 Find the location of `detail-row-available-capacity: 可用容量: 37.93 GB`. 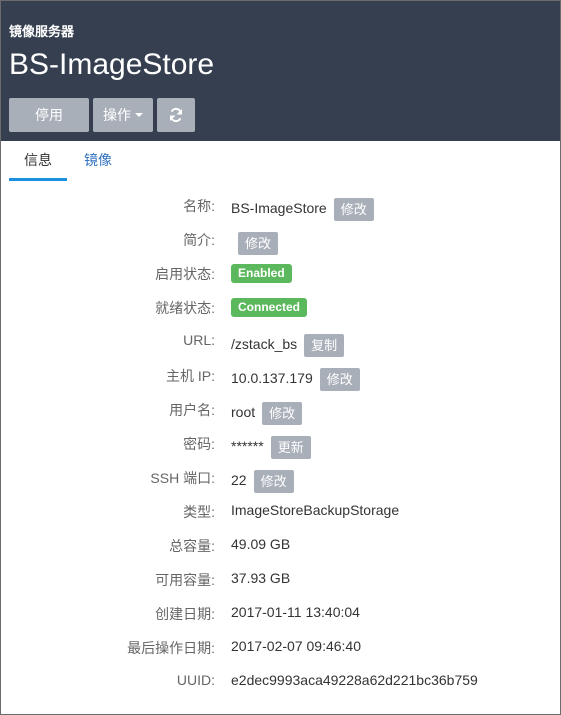

detail-row-available-capacity: 可用容量: 37.93 GB is located at coordinates (280, 579).